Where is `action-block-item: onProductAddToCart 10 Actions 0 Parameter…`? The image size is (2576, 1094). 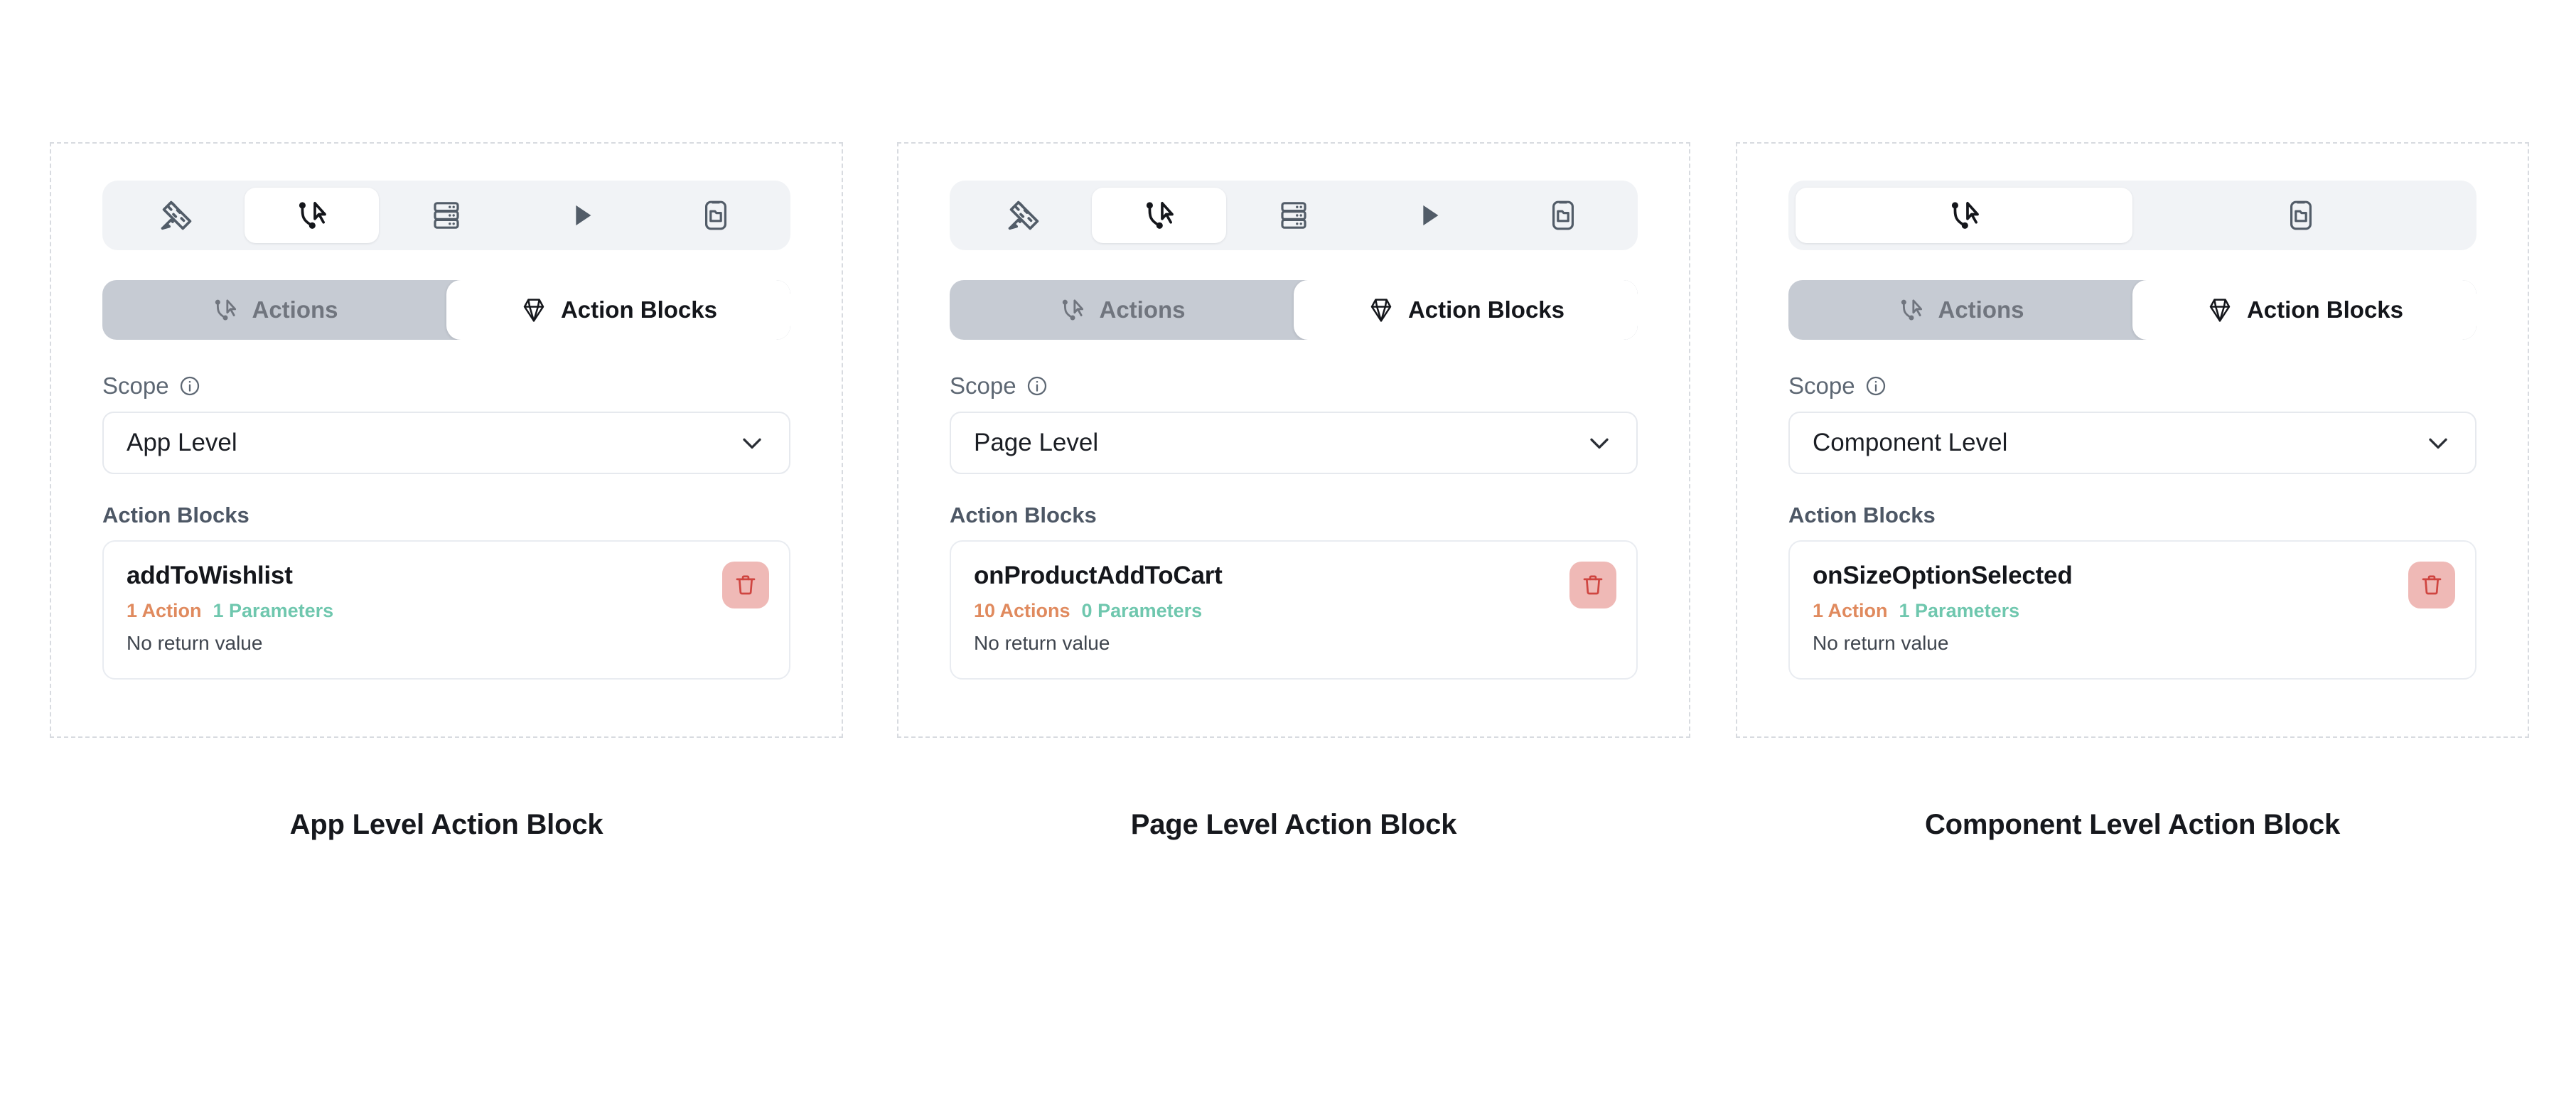 action-block-item: onProductAddToCart 10 Actions 0 Parameter… is located at coordinates (1294, 610).